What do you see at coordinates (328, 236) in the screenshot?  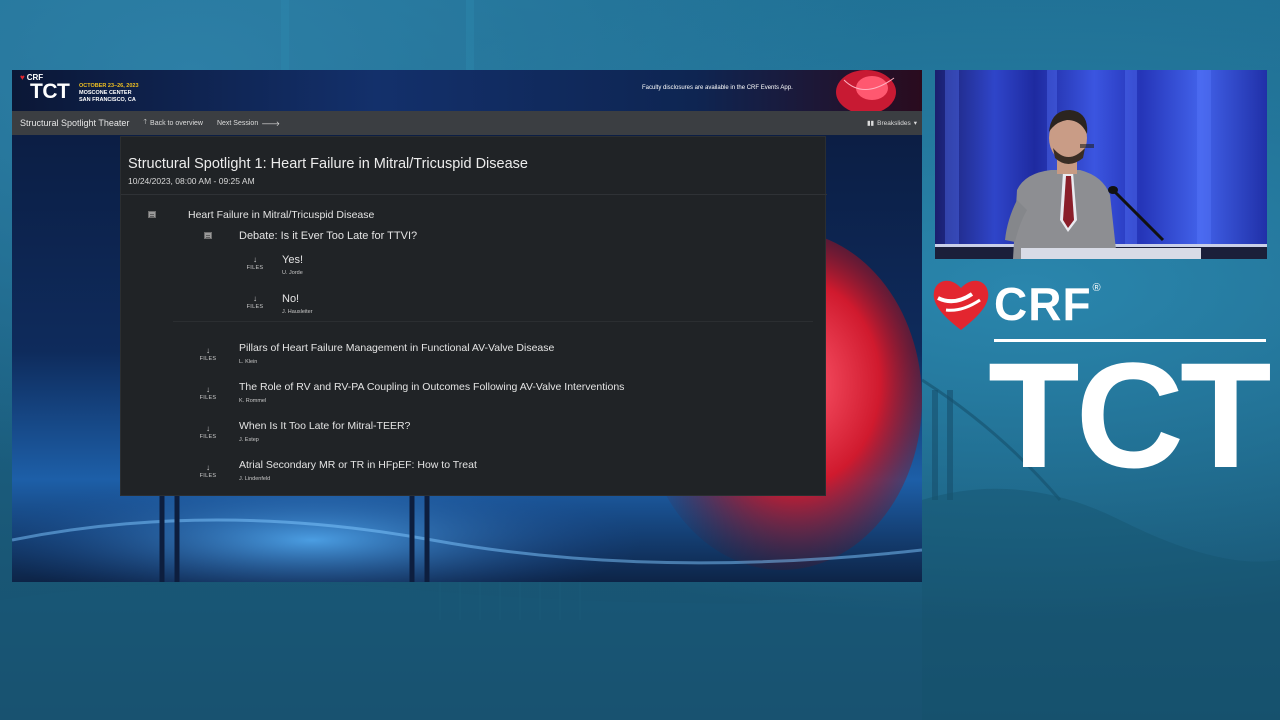 I see `debate-title: Debate: Is it Ever Too Late for TTVI?` at bounding box center [328, 236].